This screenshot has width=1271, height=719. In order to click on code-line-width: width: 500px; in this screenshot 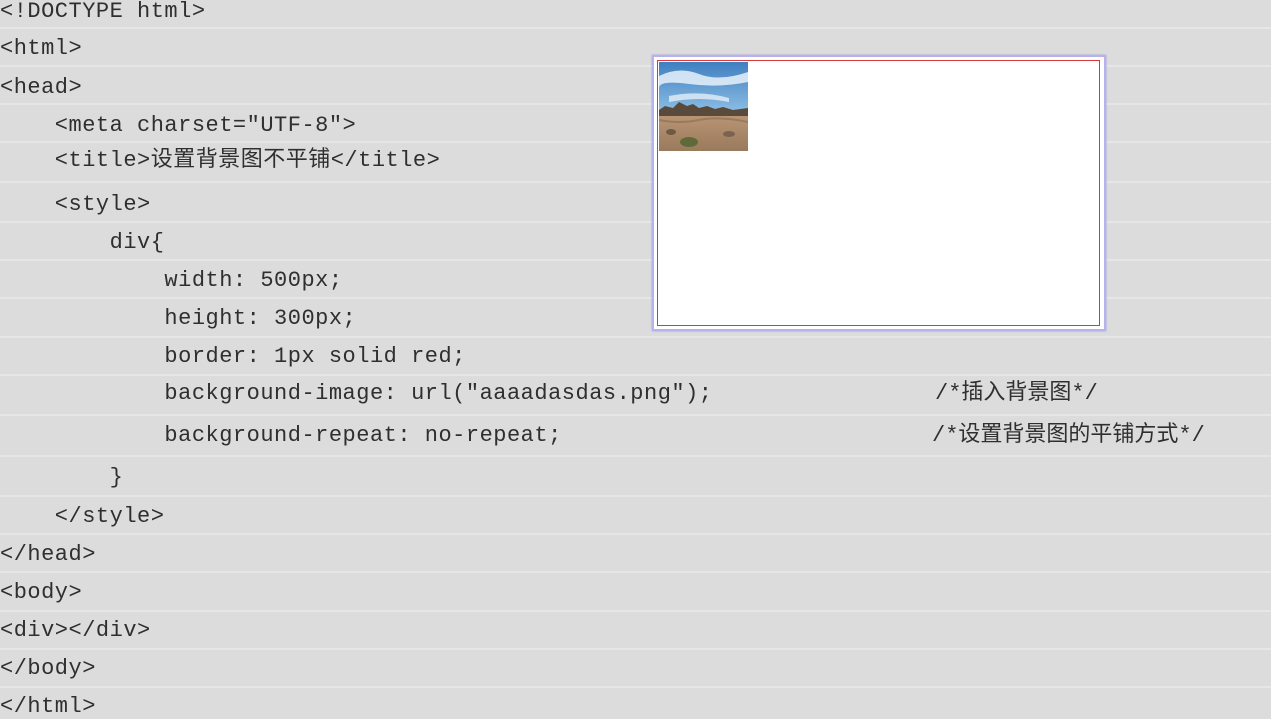, I will do `click(171, 280)`.